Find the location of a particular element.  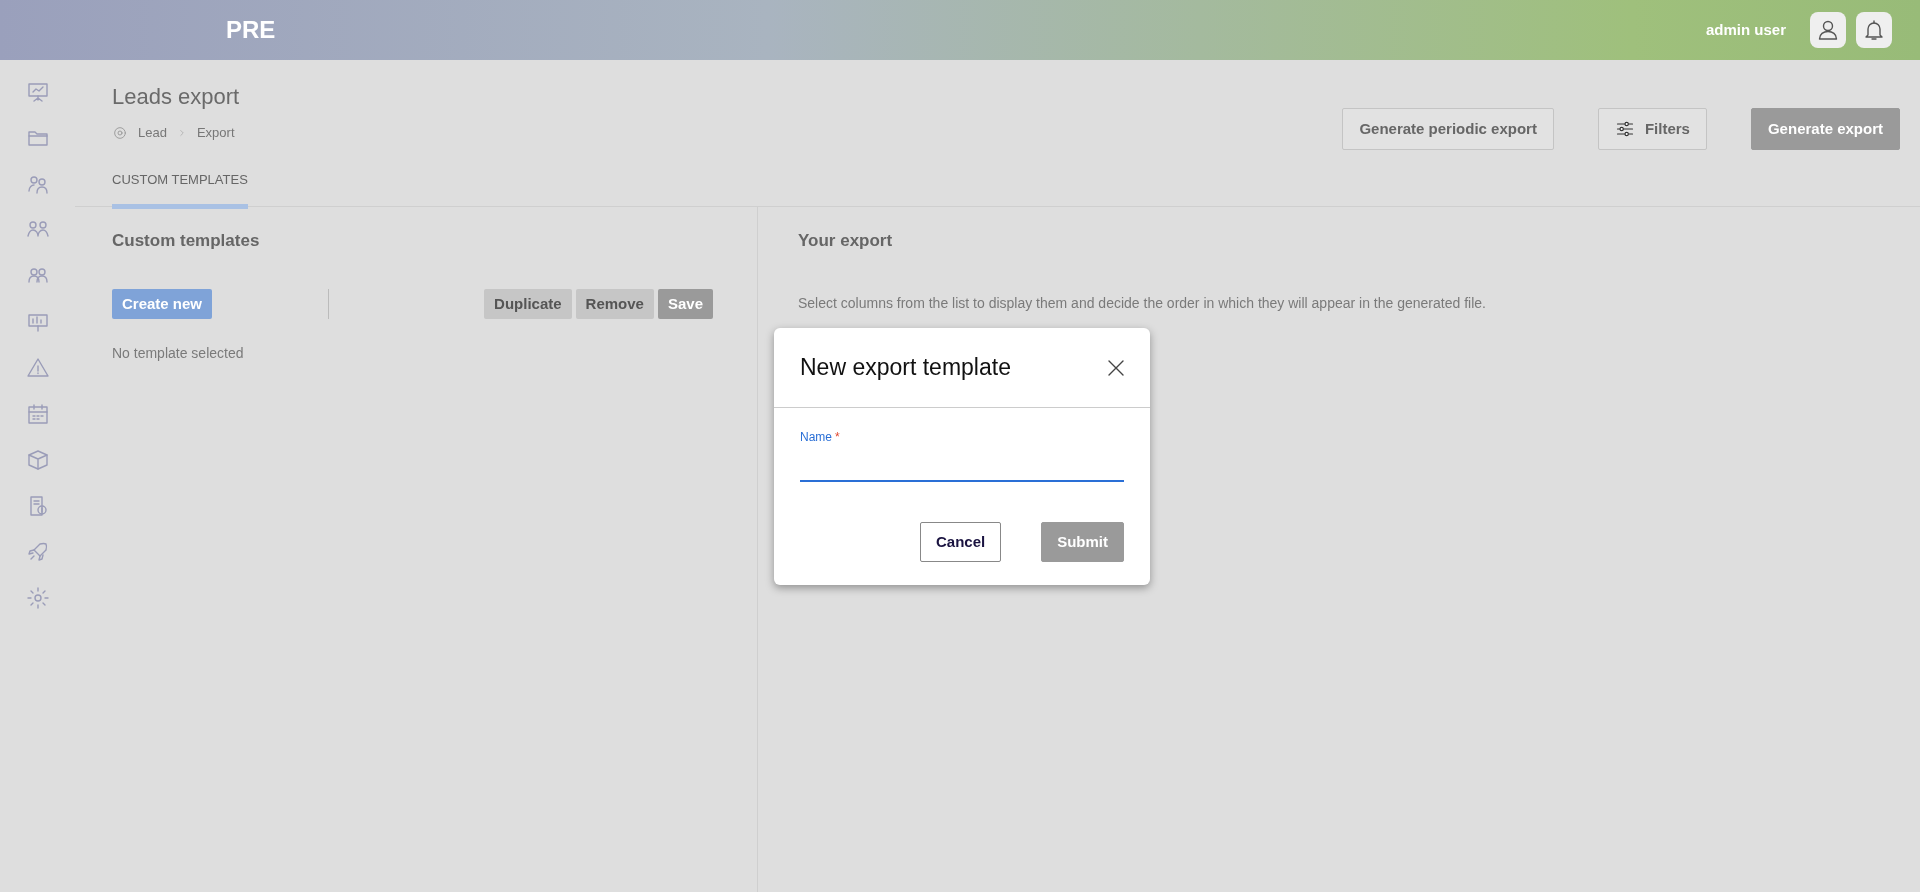

action-button: Generate periodic export is located at coordinates (1448, 129).